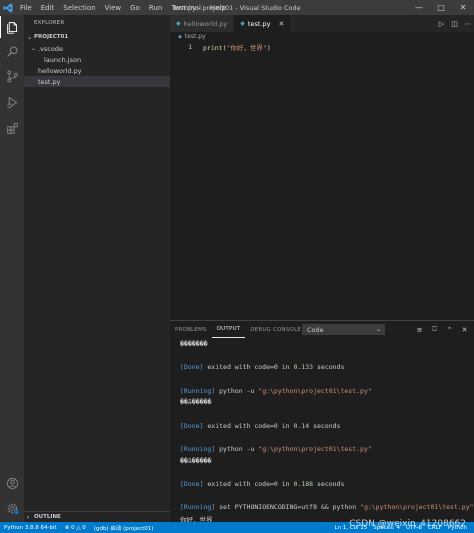  Describe the element at coordinates (419, 7) in the screenshot. I see `minimize-icon: —` at that location.